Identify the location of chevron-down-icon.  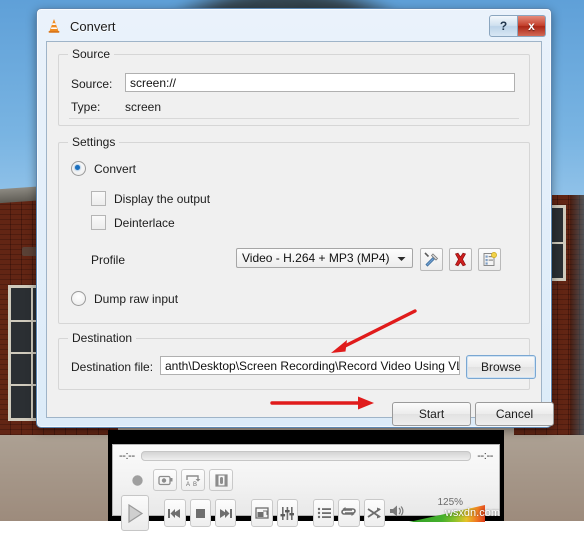
(401, 258).